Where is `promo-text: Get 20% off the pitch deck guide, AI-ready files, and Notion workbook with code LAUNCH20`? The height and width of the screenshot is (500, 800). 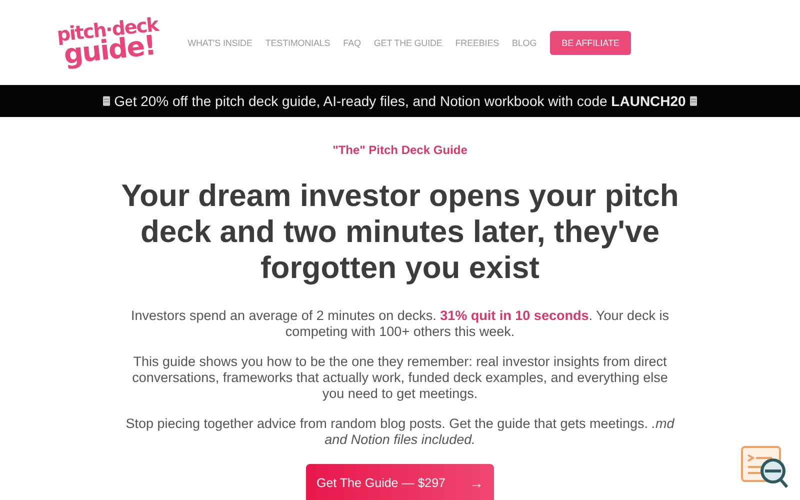
promo-text: Get 20% off the pitch deck guide, AI-ready files, and Notion workbook with code LAUNCH20 is located at coordinates (400, 101).